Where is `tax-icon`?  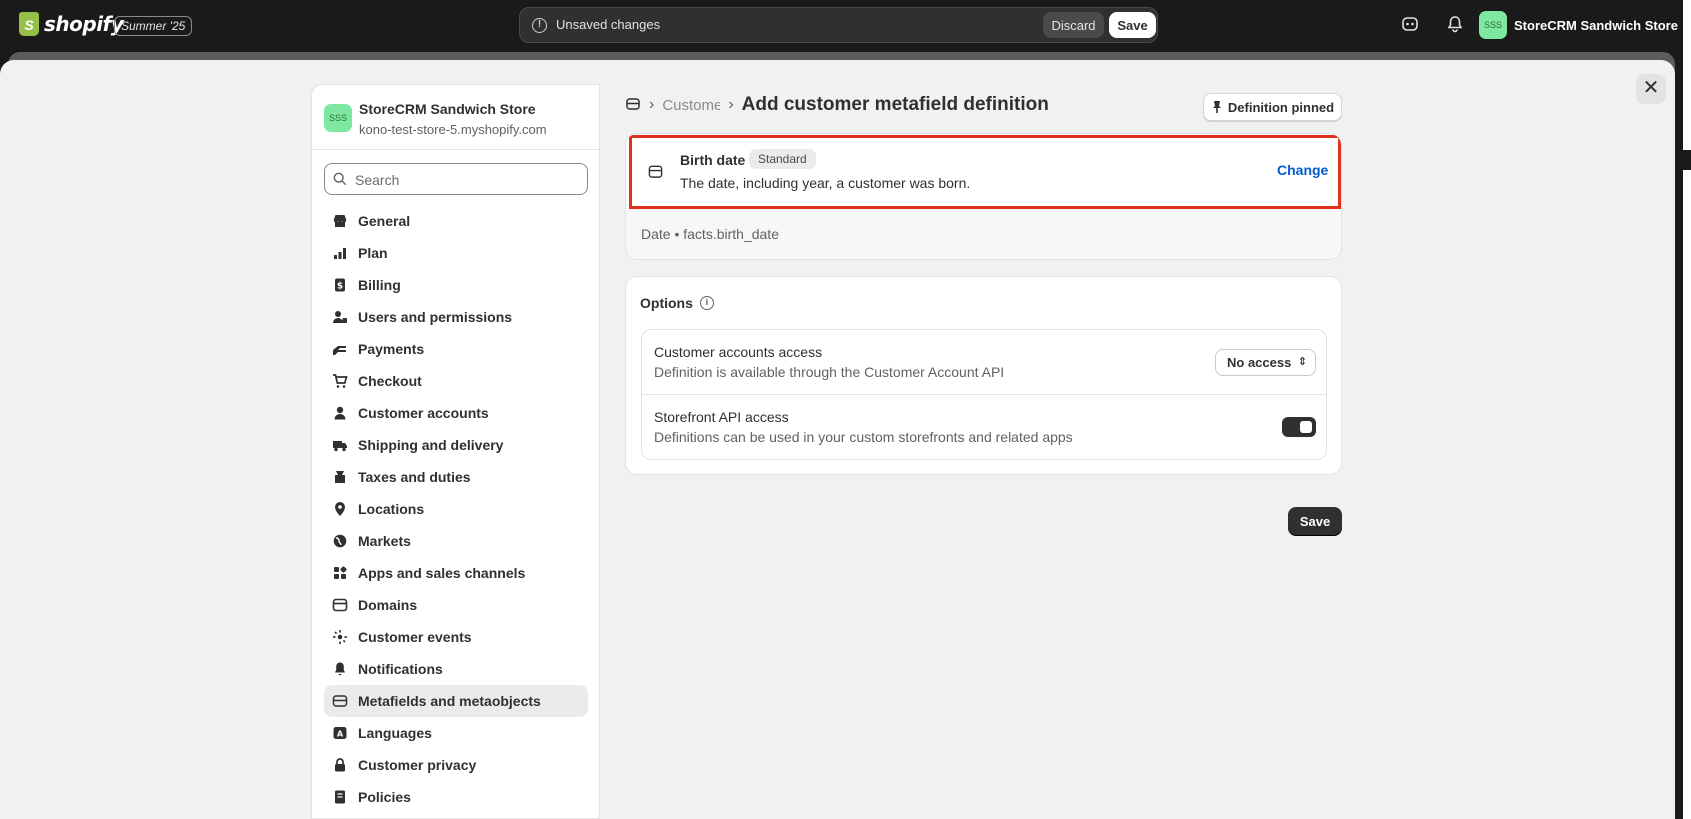
tax-icon is located at coordinates (340, 477).